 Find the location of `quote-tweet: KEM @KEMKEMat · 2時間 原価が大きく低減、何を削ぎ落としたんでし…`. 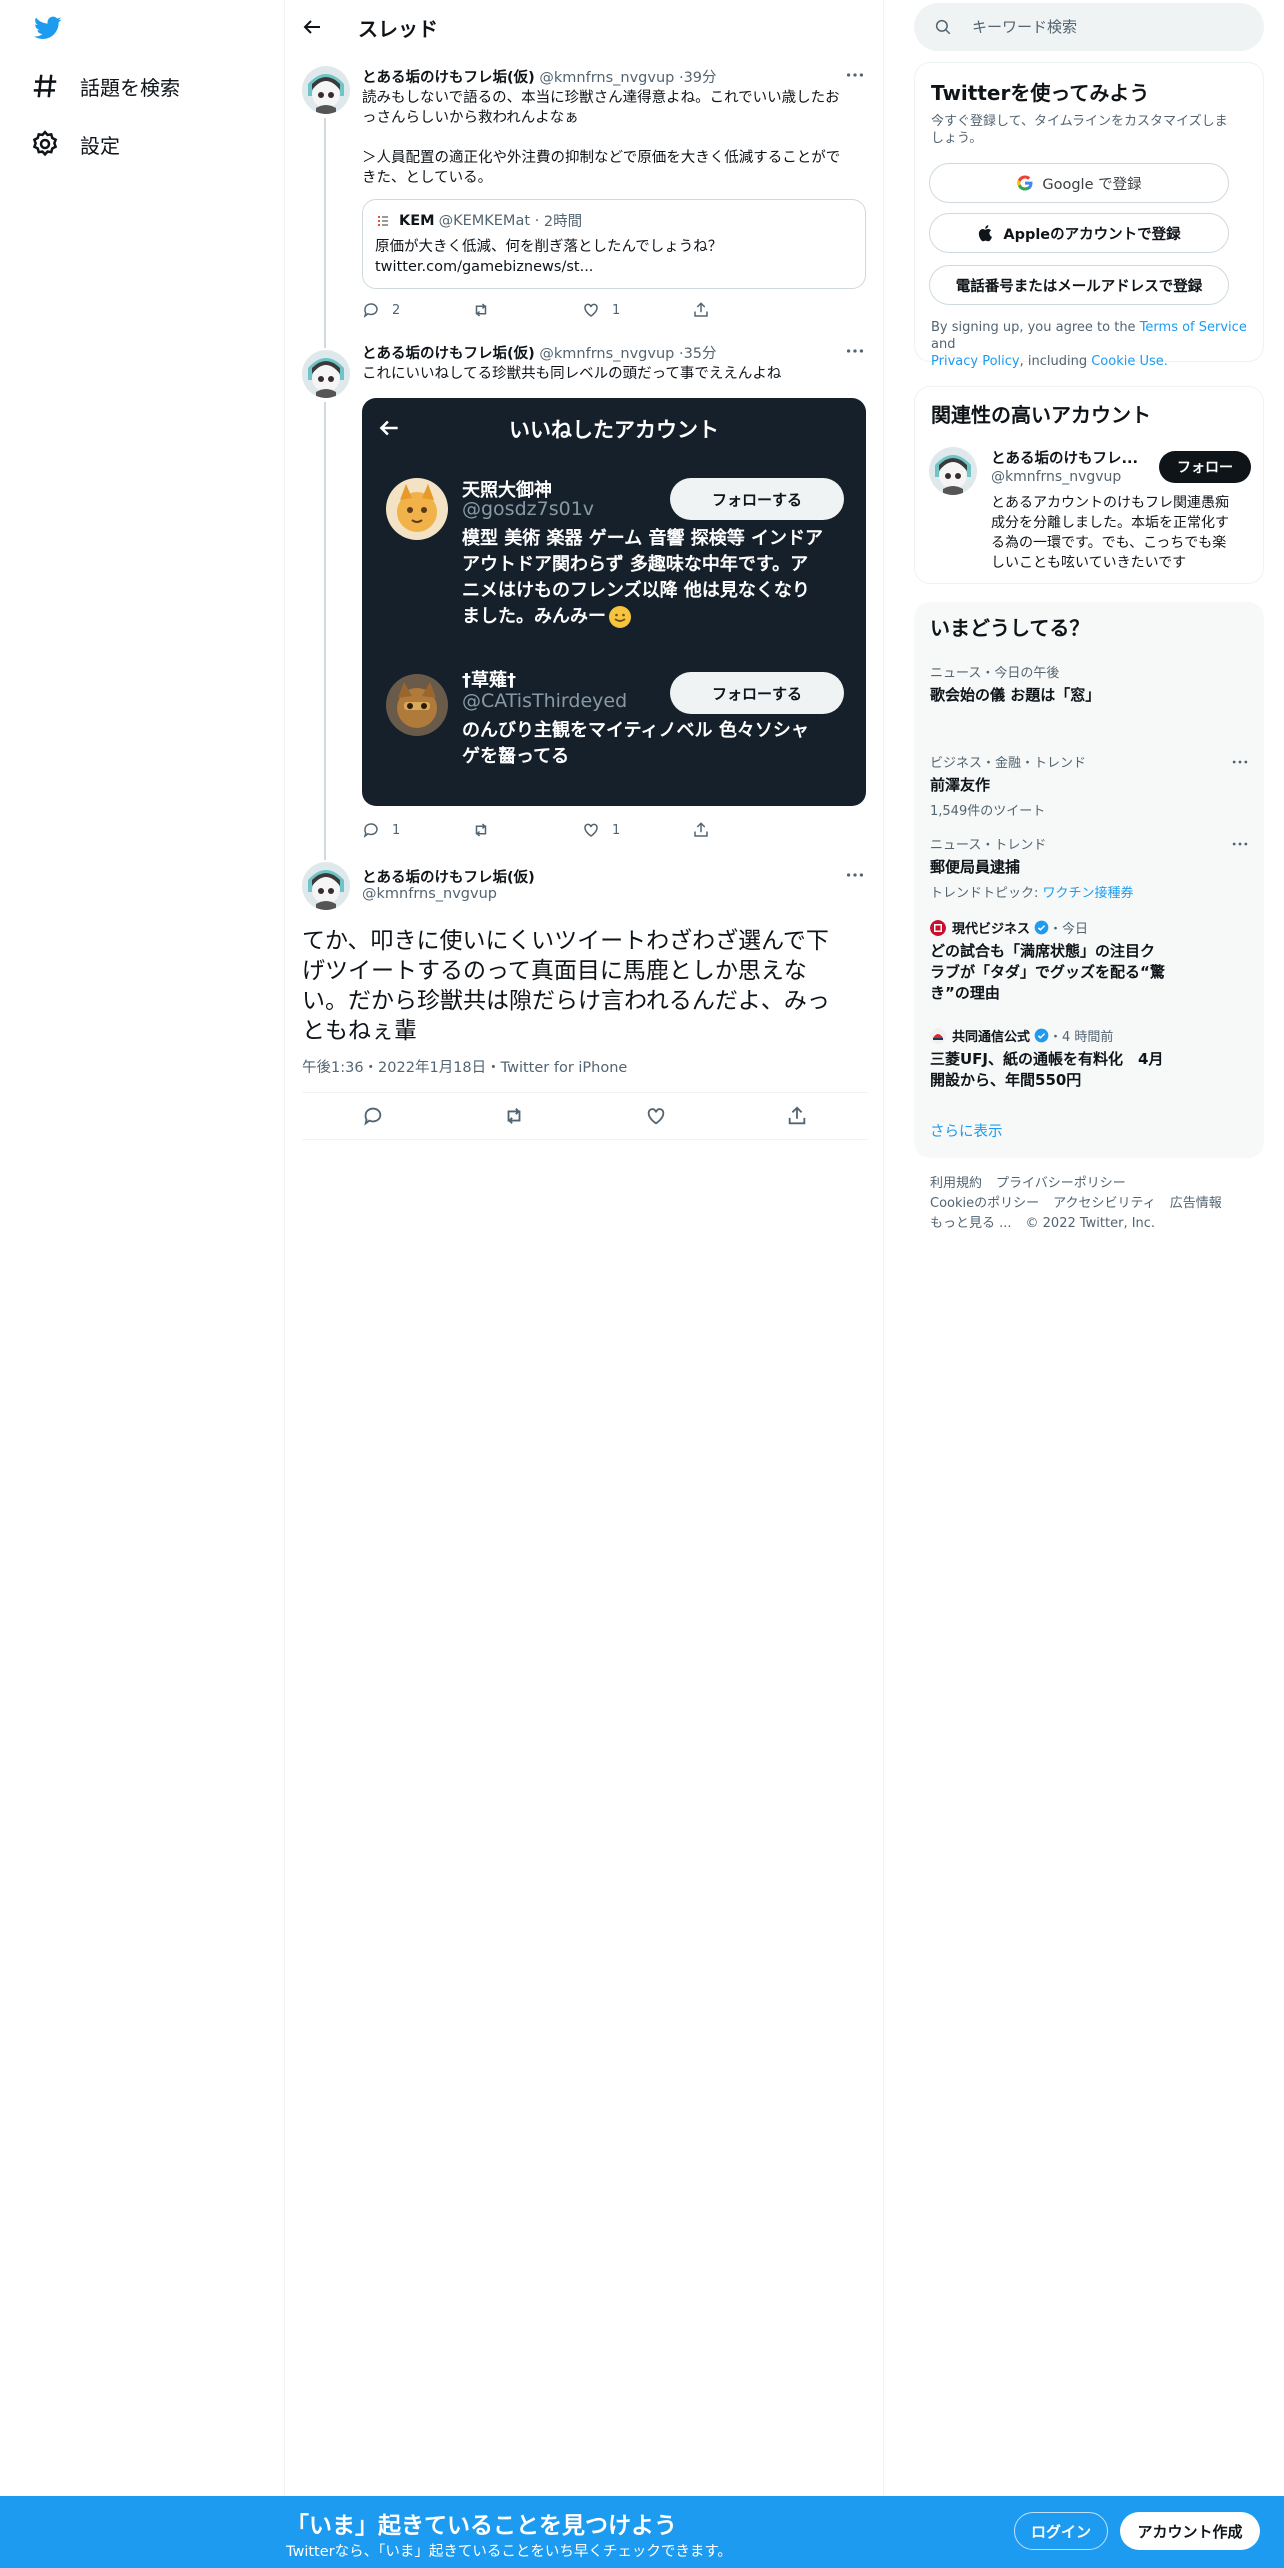

quote-tweet: KEM @KEMKEMat · 2時間 原価が大きく低減、何を削ぎ落としたんでし… is located at coordinates (614, 244).